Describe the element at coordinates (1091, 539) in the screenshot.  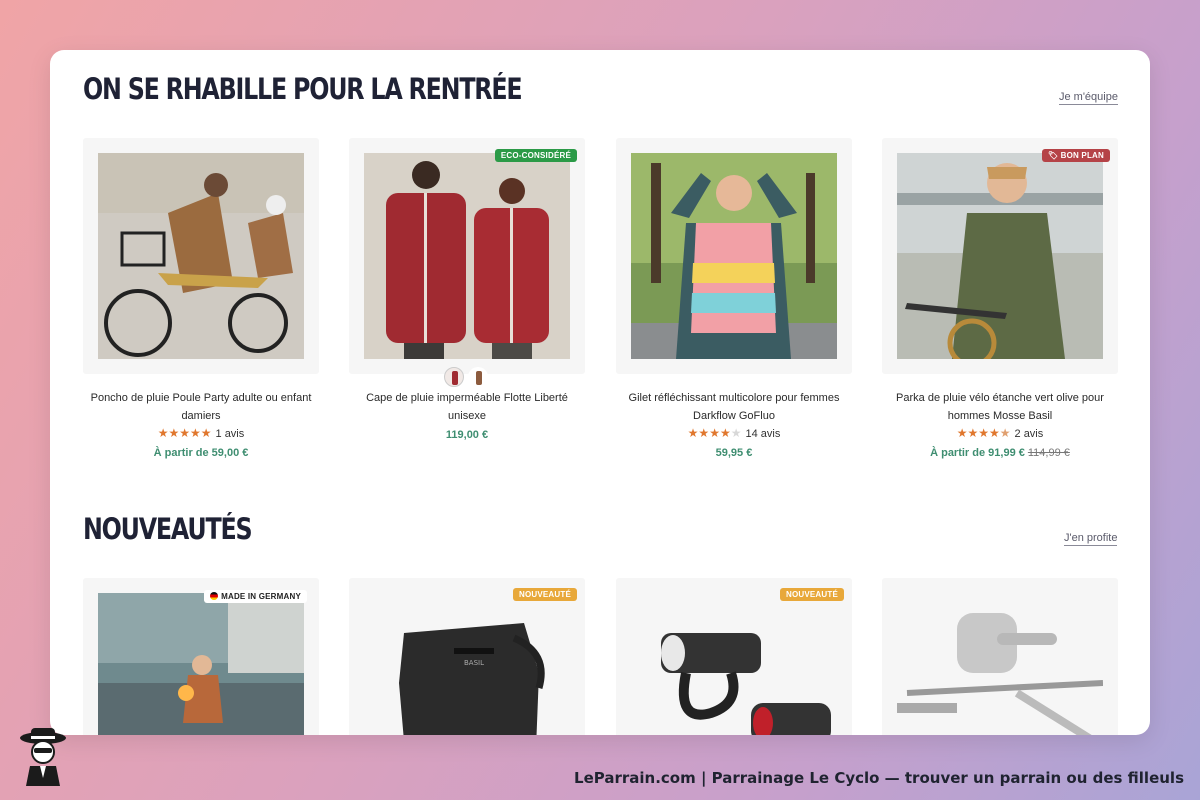
I see `j-en-profite-link: J'en profite` at that location.